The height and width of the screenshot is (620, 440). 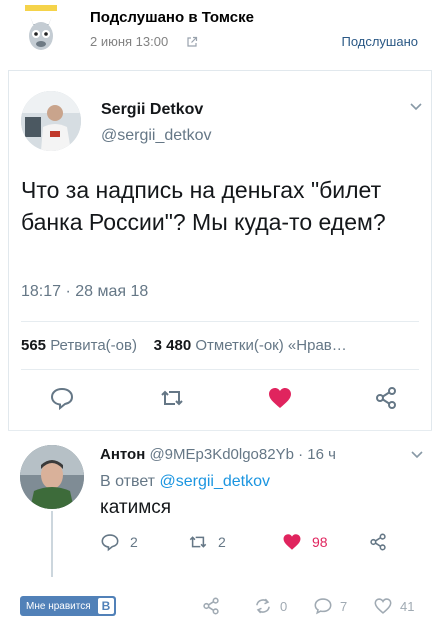 I want to click on reply-actions: 2 2 98, so click(x=250, y=542).